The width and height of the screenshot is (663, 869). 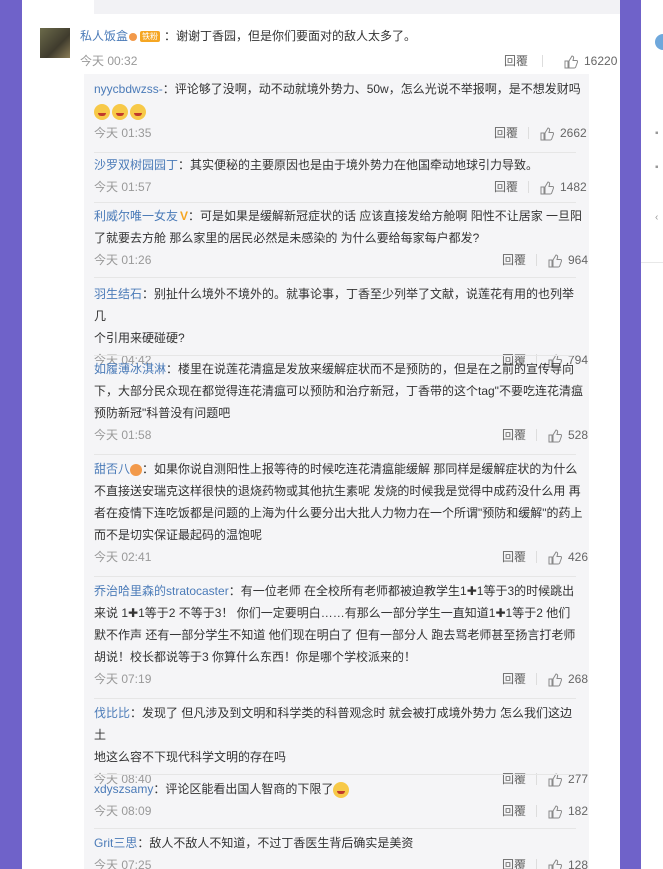 I want to click on reply-username: 利威尔唯一女友, so click(x=136, y=216).